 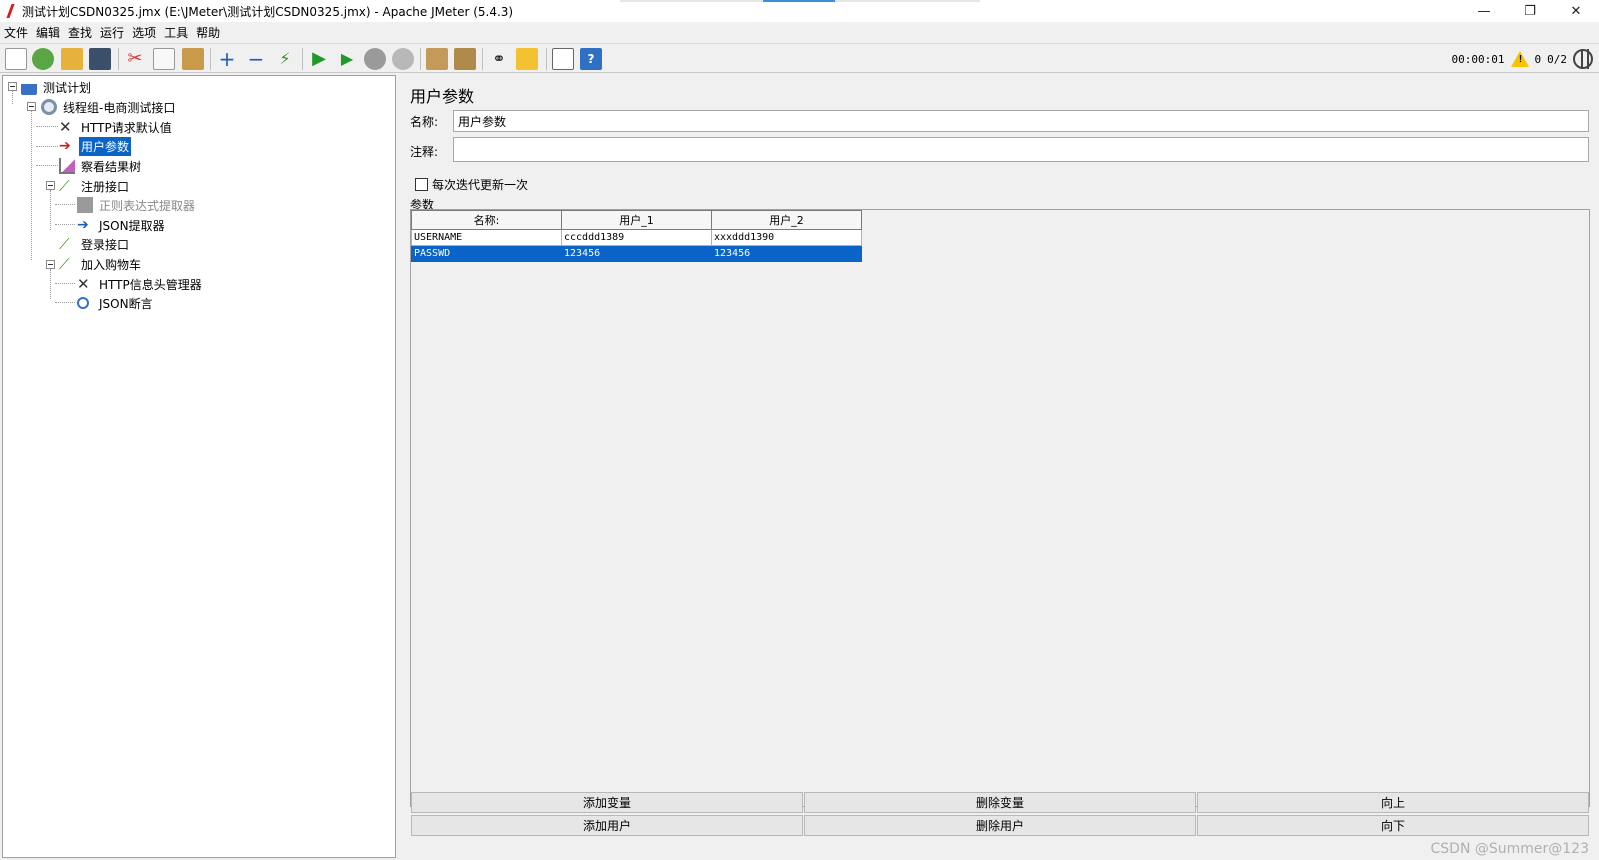 I want to click on collapse-icon: −, so click(x=256, y=59).